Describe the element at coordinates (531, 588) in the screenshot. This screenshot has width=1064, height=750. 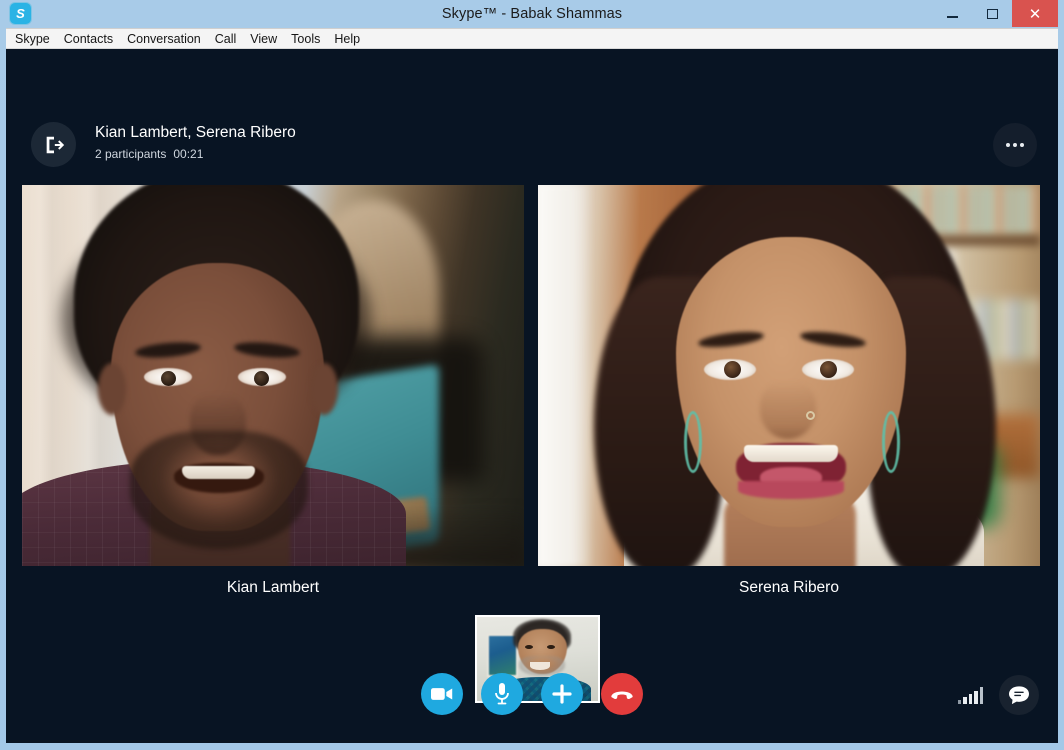
I see `participant-names: Kian Lambert Serena Ribero` at that location.